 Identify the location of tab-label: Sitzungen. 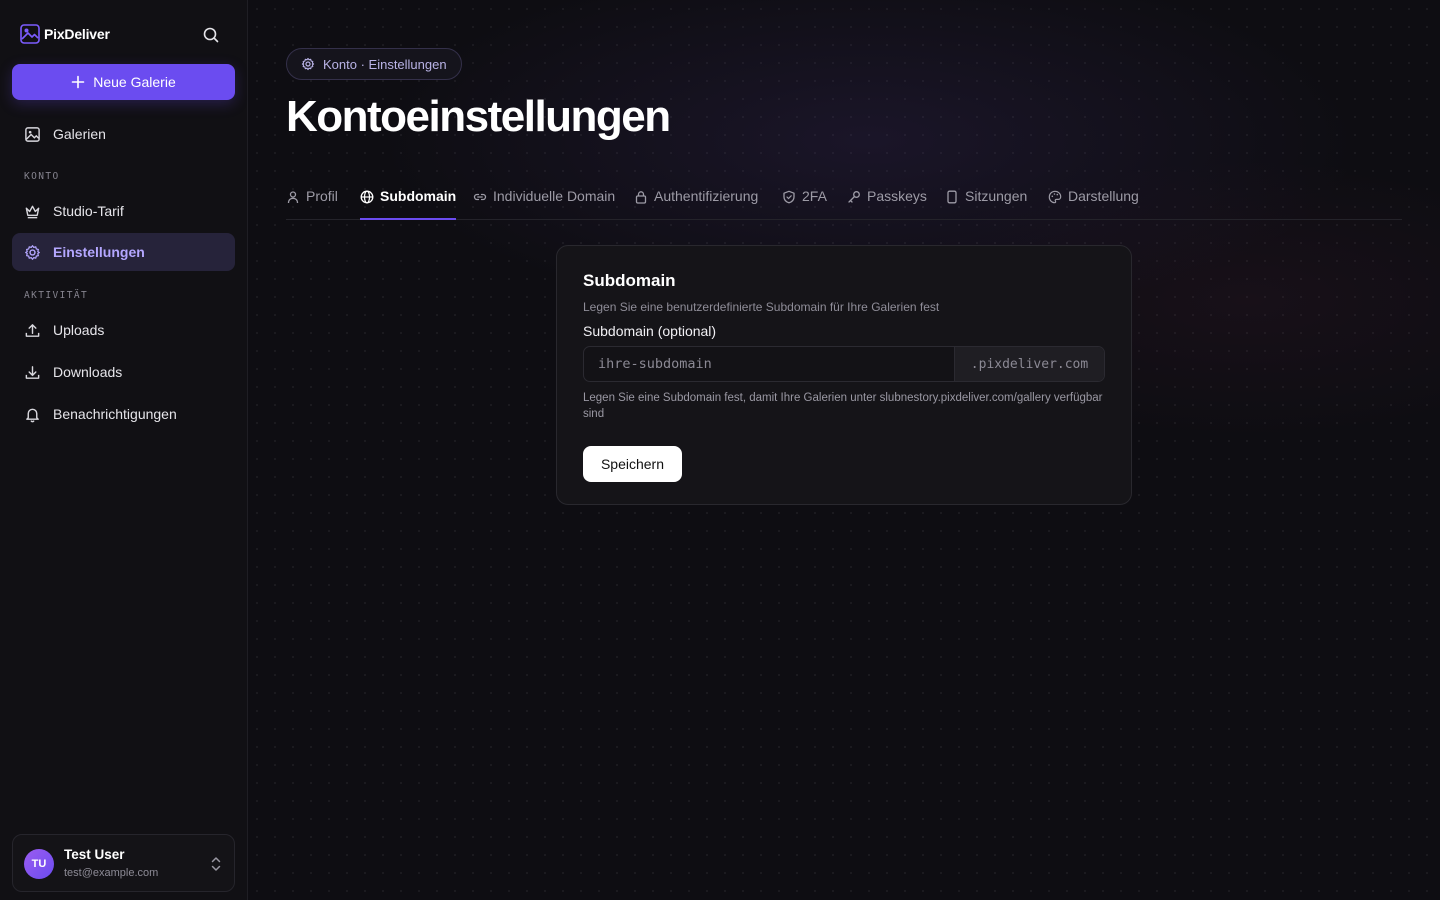
(996, 196).